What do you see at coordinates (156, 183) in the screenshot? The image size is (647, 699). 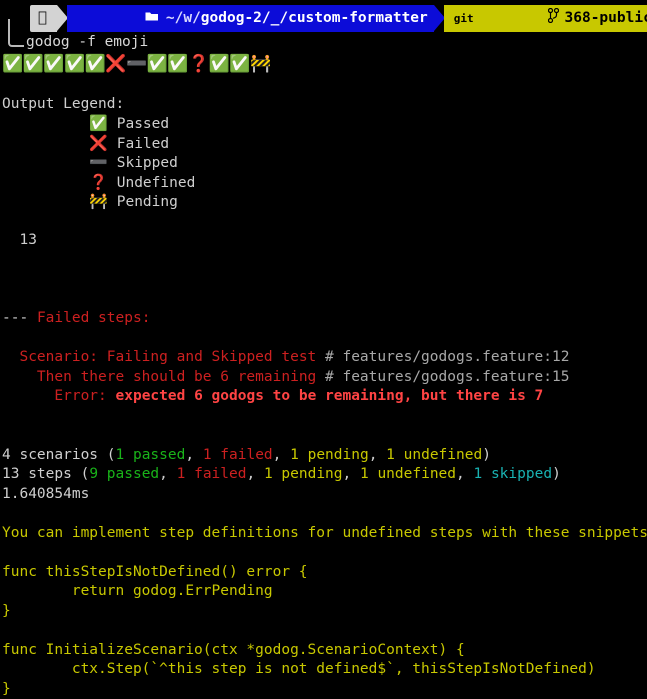 I see `legend-label-undefined: Undefined` at bounding box center [156, 183].